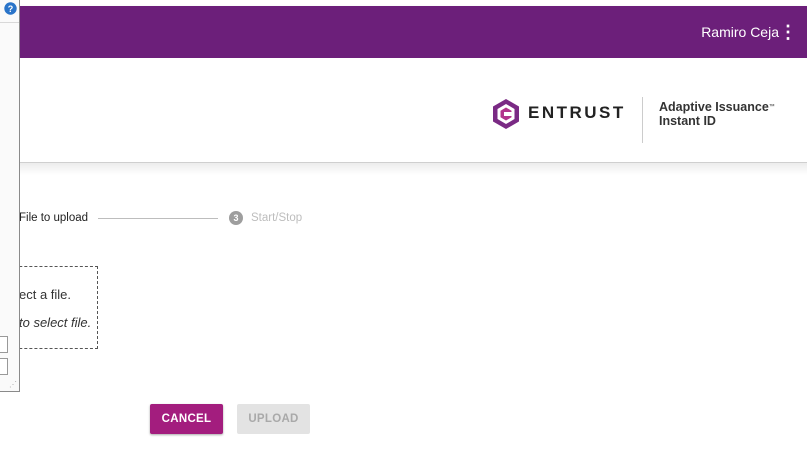  I want to click on brand-divider, so click(642, 120).